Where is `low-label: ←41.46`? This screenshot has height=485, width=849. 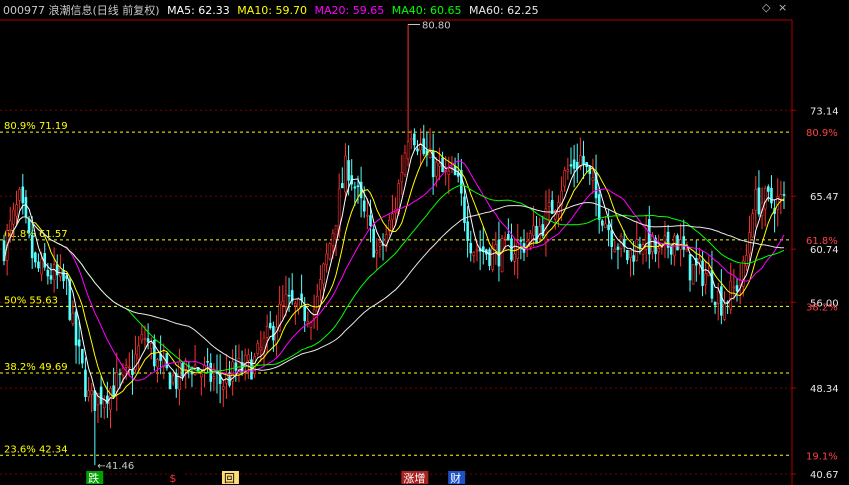 low-label: ←41.46 is located at coordinates (115, 466).